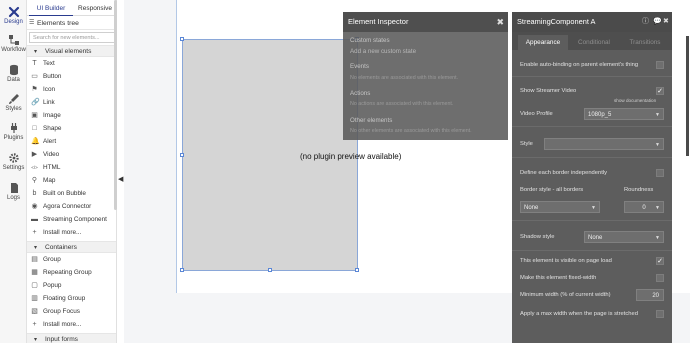 The width and height of the screenshot is (690, 343). What do you see at coordinates (270, 270) in the screenshot?
I see `resize-handle-b` at bounding box center [270, 270].